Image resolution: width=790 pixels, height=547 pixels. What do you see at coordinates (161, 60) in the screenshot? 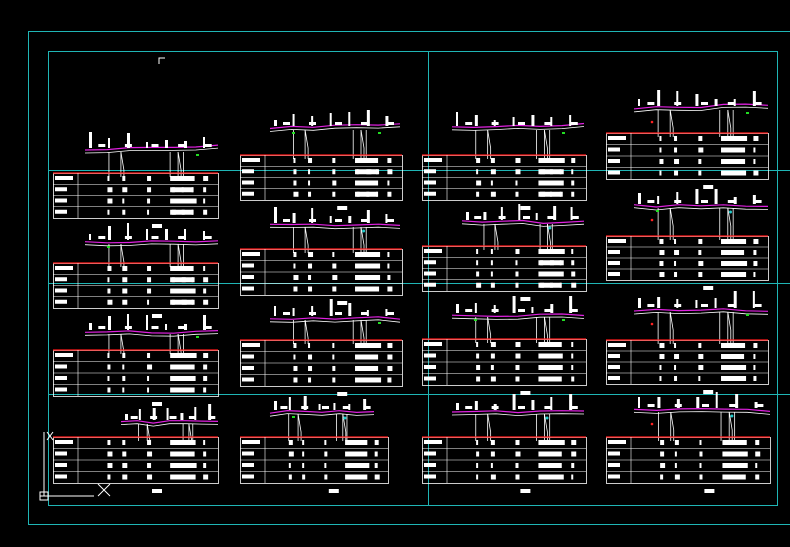
I see `corner-mark-icon` at bounding box center [161, 60].